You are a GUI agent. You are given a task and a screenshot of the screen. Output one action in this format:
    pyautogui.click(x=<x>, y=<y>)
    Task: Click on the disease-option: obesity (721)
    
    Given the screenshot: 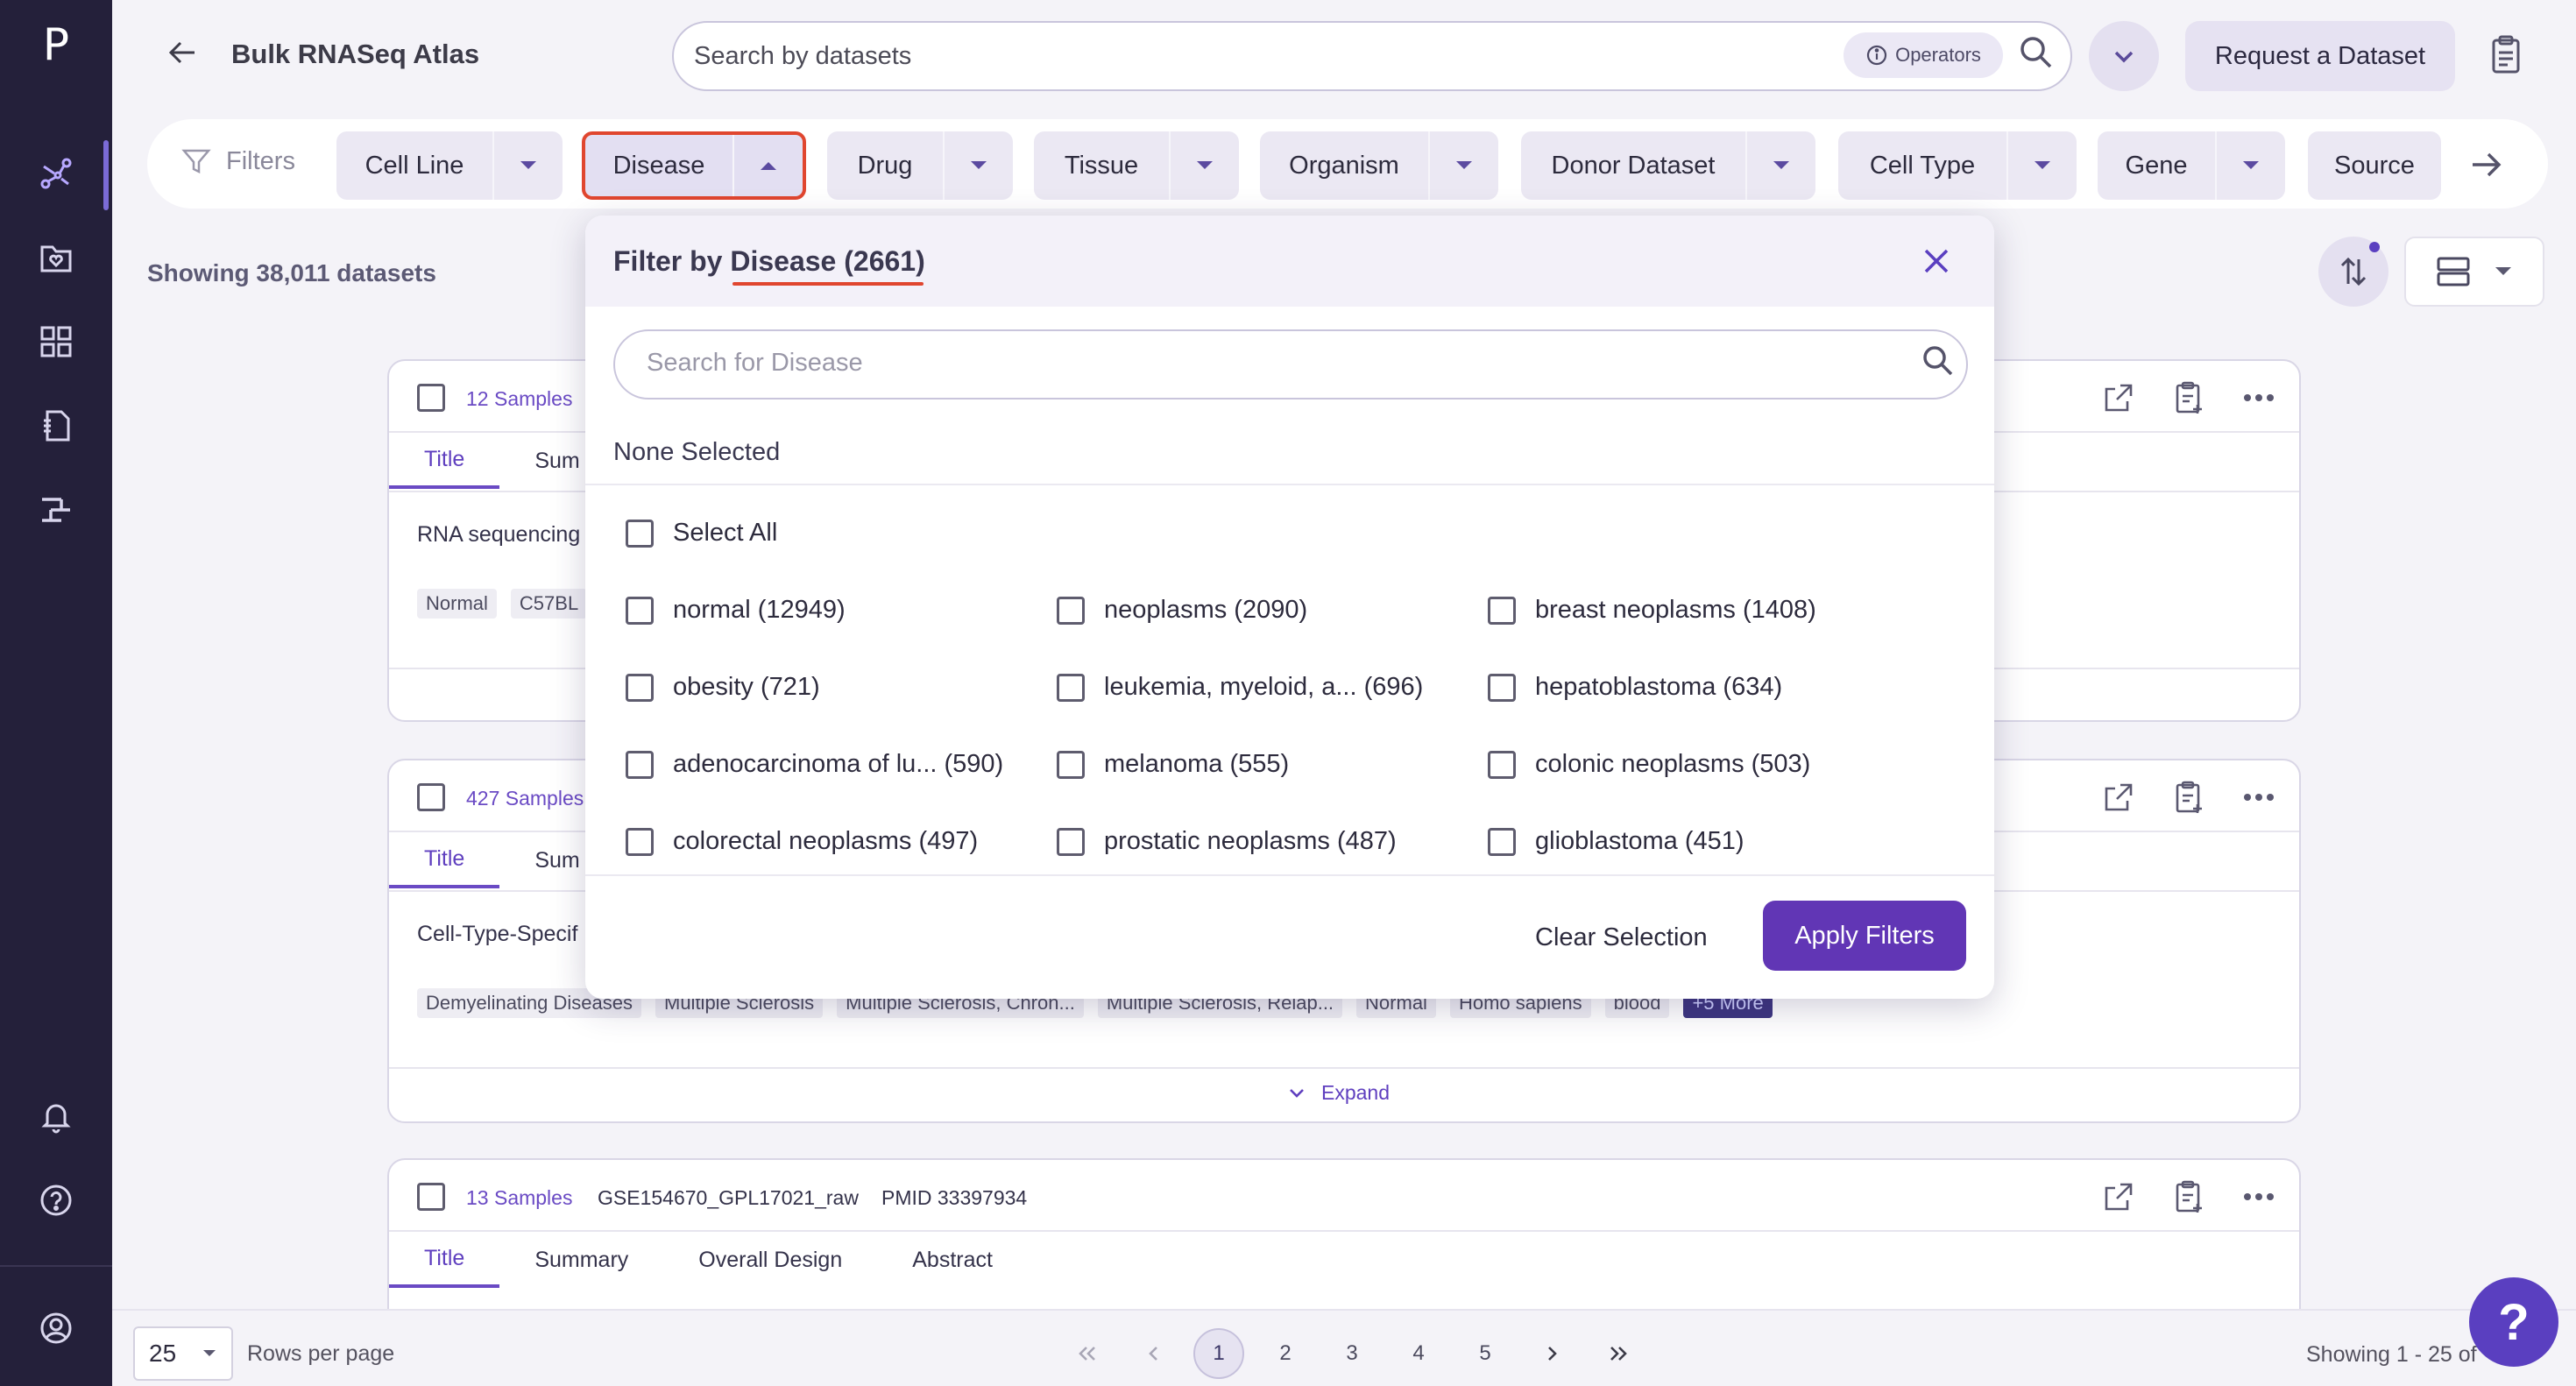 What is the action you would take?
    pyautogui.click(x=723, y=688)
    